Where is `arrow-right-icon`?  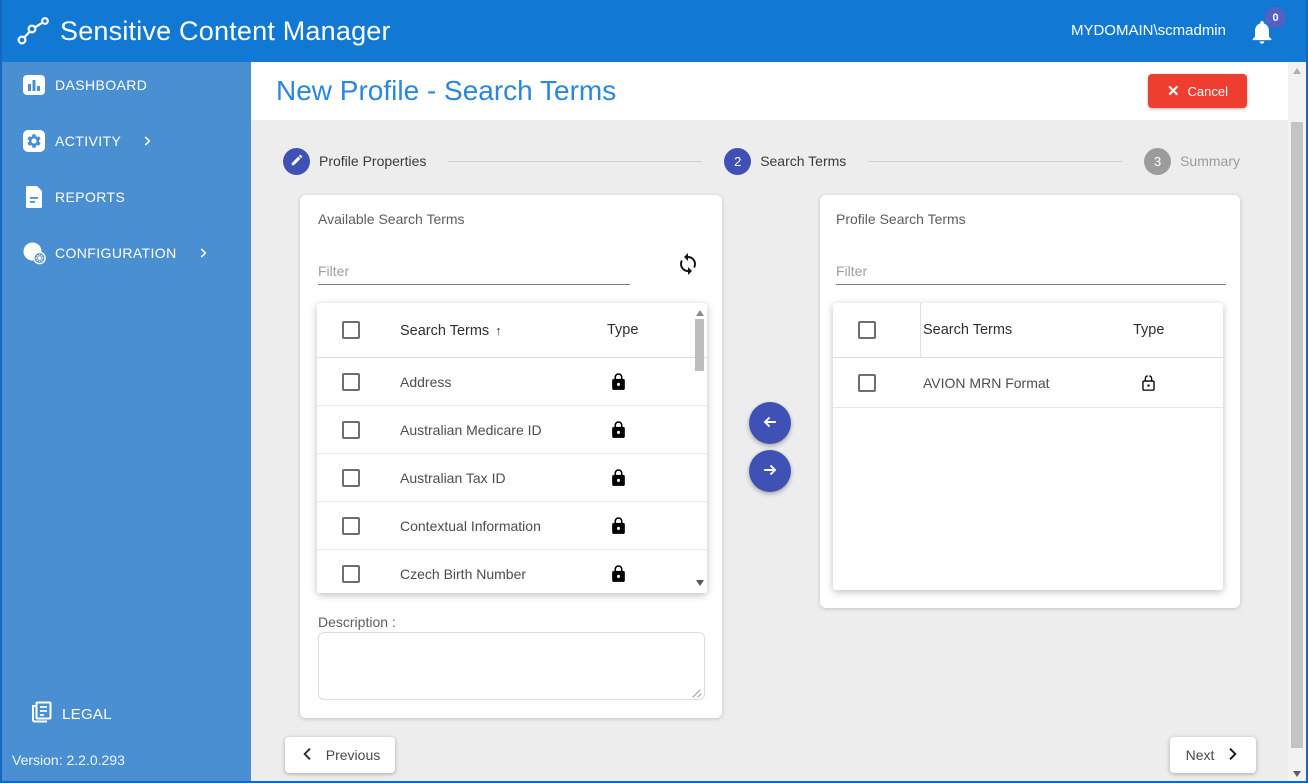
arrow-right-icon is located at coordinates (770, 471).